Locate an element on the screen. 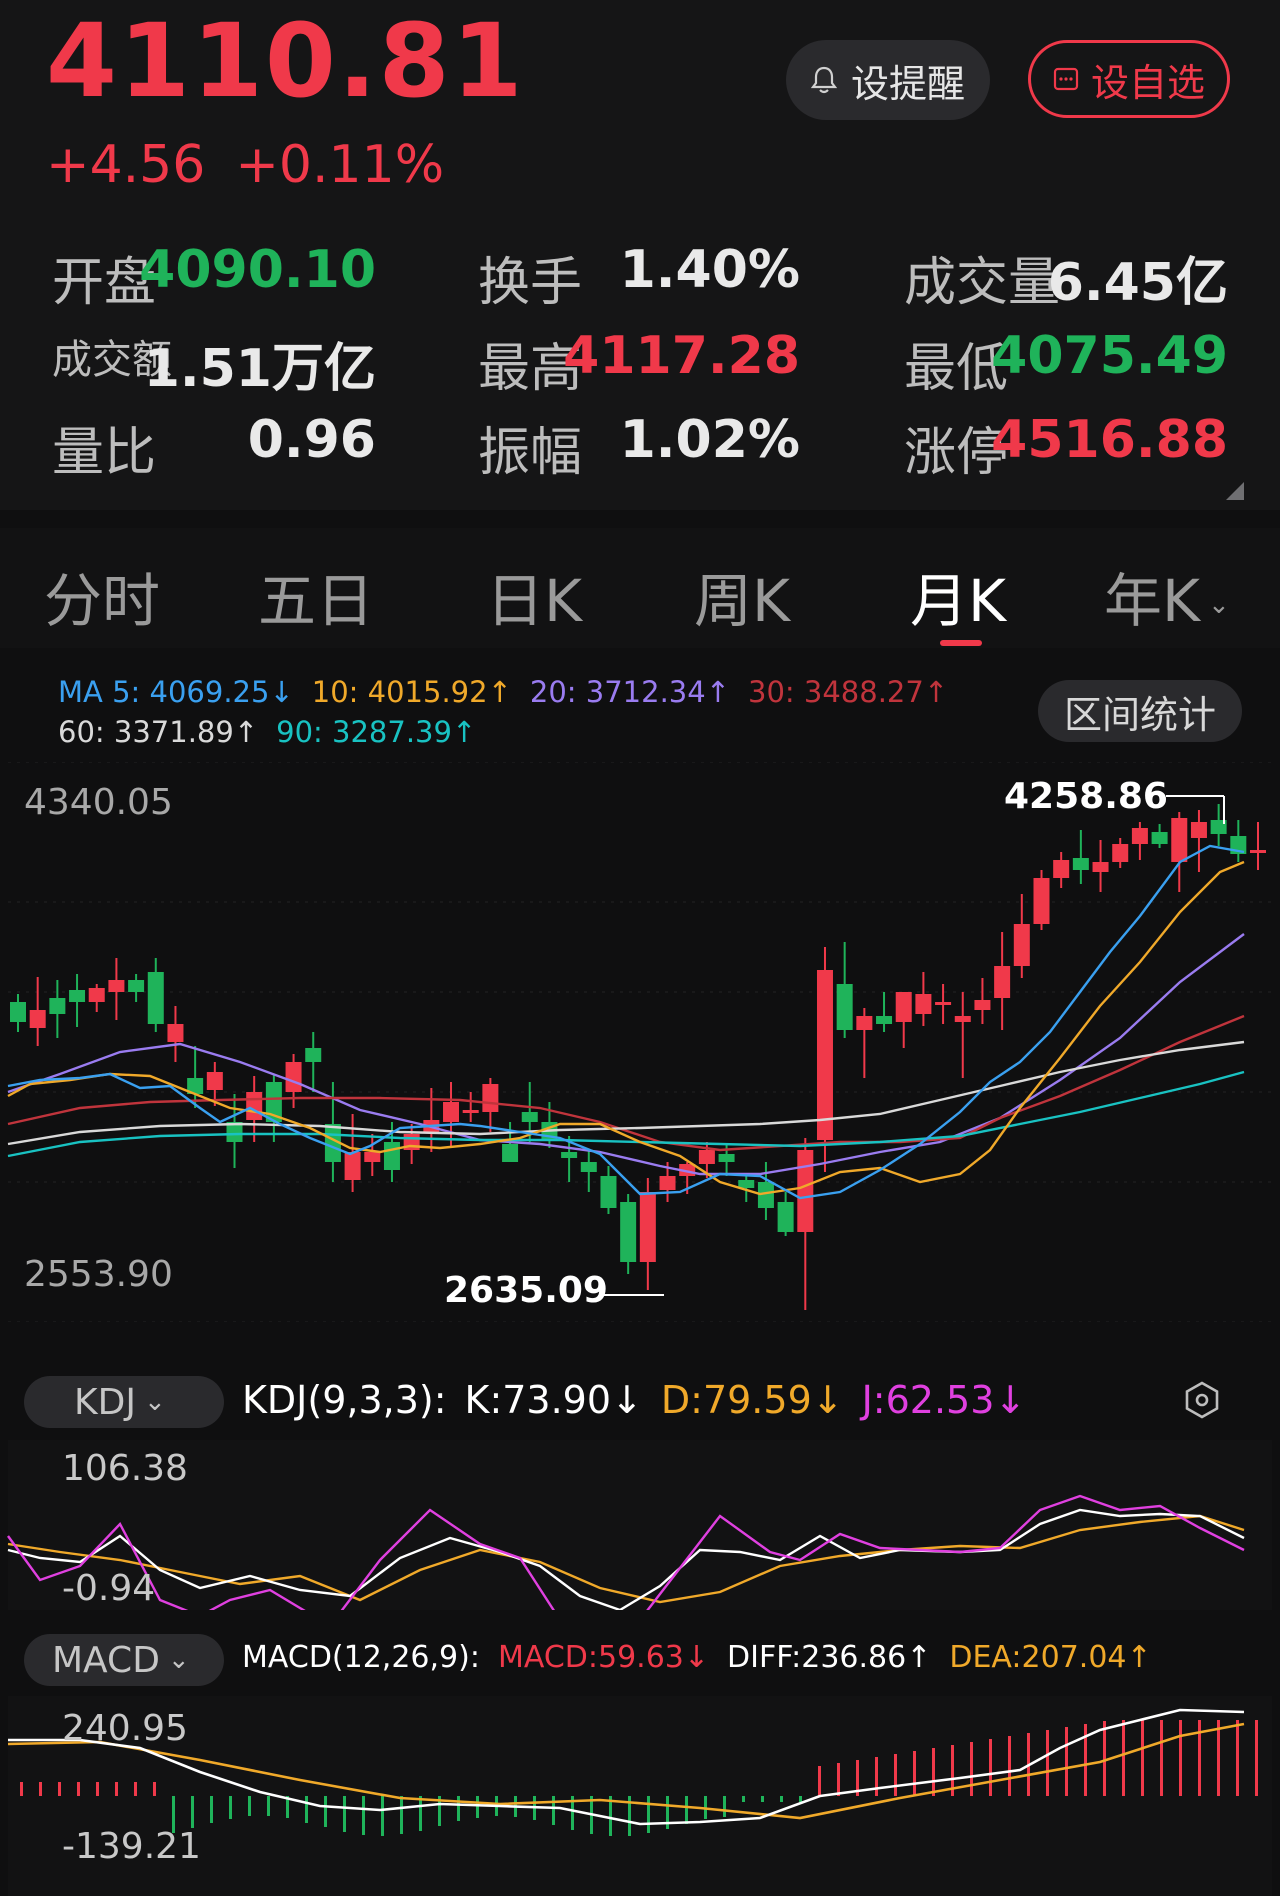  bell-icon is located at coordinates (823, 80).